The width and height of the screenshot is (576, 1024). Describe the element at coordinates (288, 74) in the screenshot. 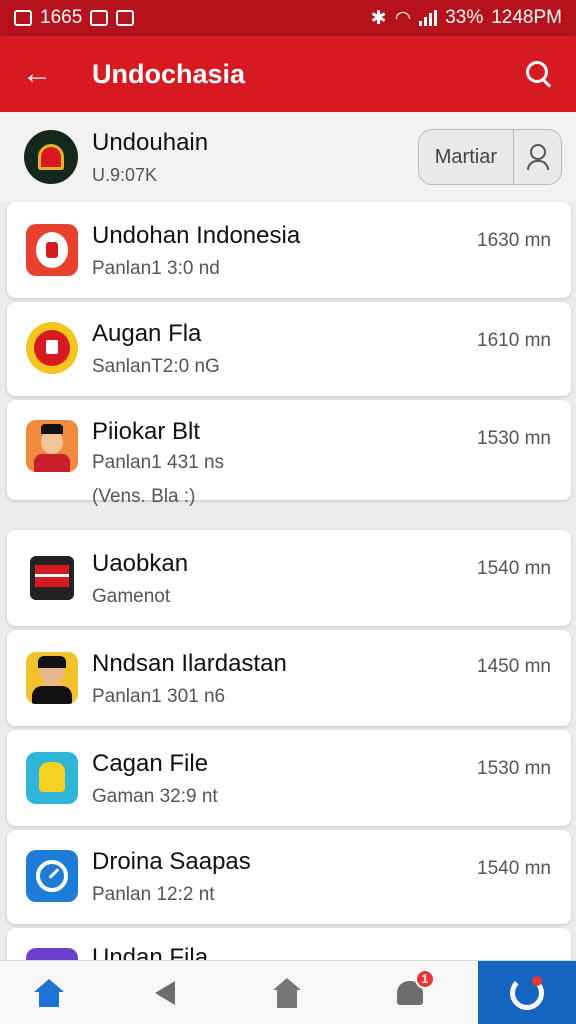

I see `app-bar: ← Undochasia` at that location.